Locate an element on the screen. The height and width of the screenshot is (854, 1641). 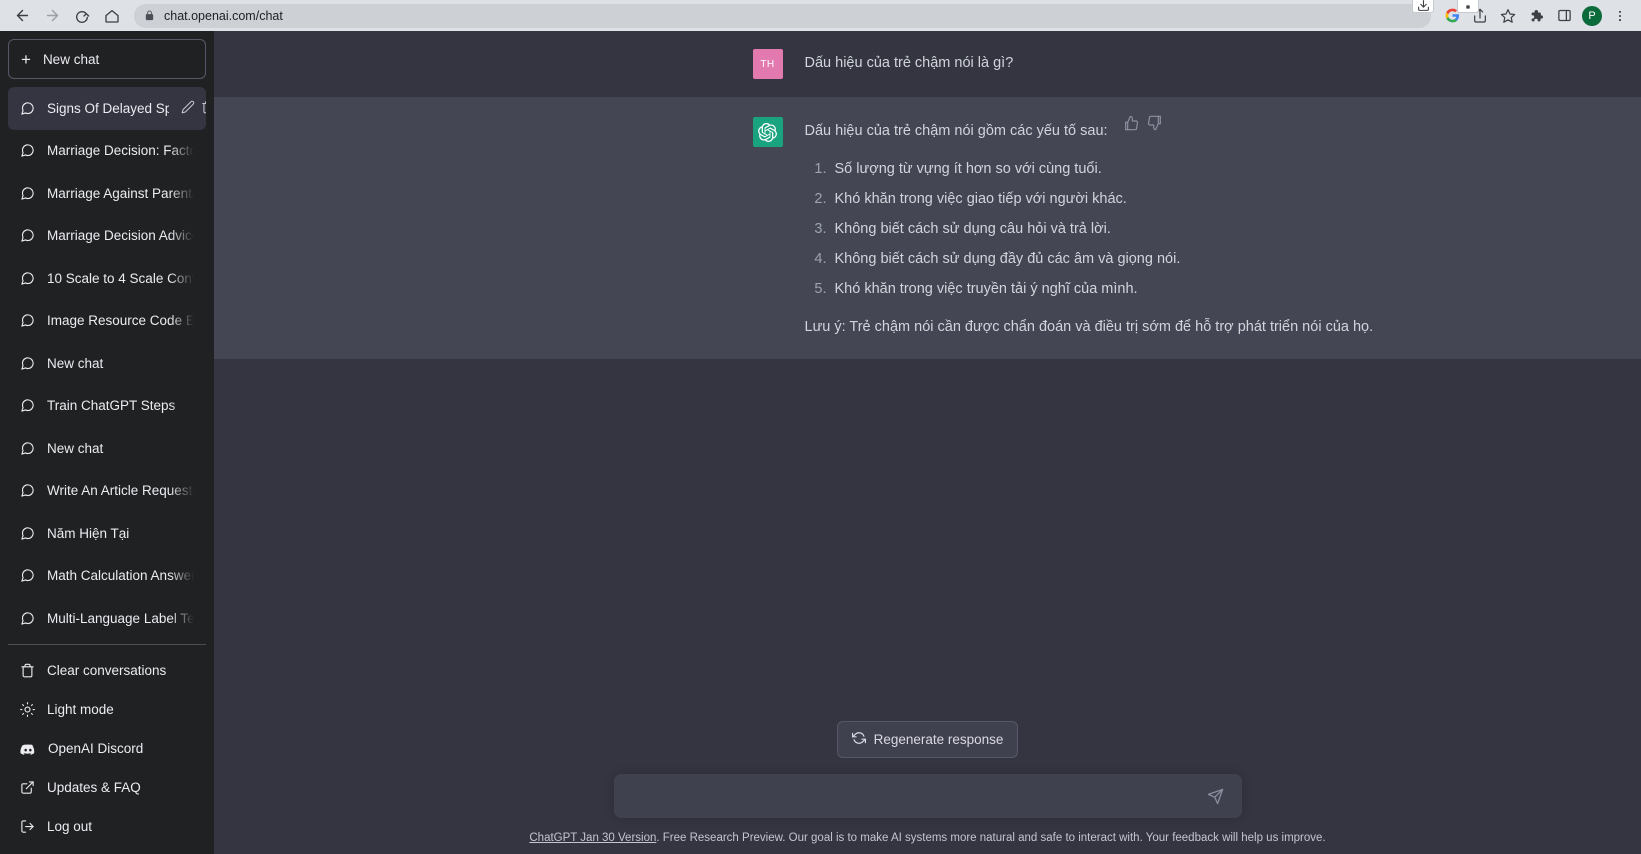
conversation-item: Image Resource Code Explanat is located at coordinates (107, 321).